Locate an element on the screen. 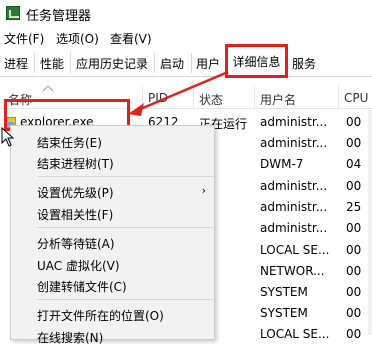  tab-bar: 进程 性能 应用历史记录 启动 用户 服务 is located at coordinates (186, 63).